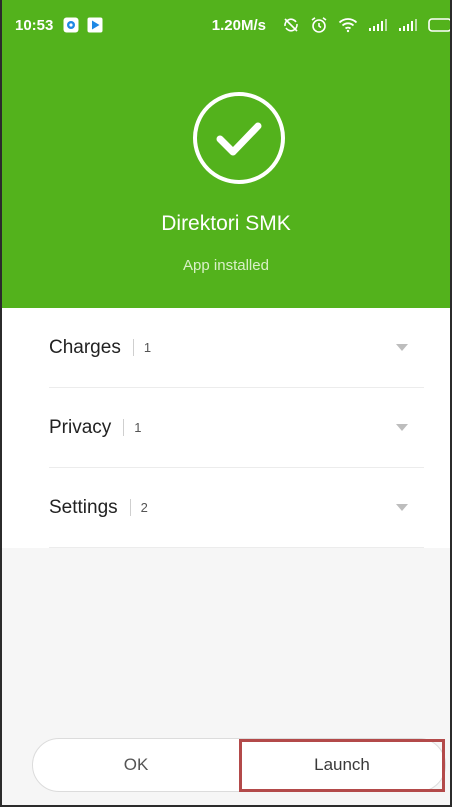  I want to click on battery-icon, so click(439, 25).